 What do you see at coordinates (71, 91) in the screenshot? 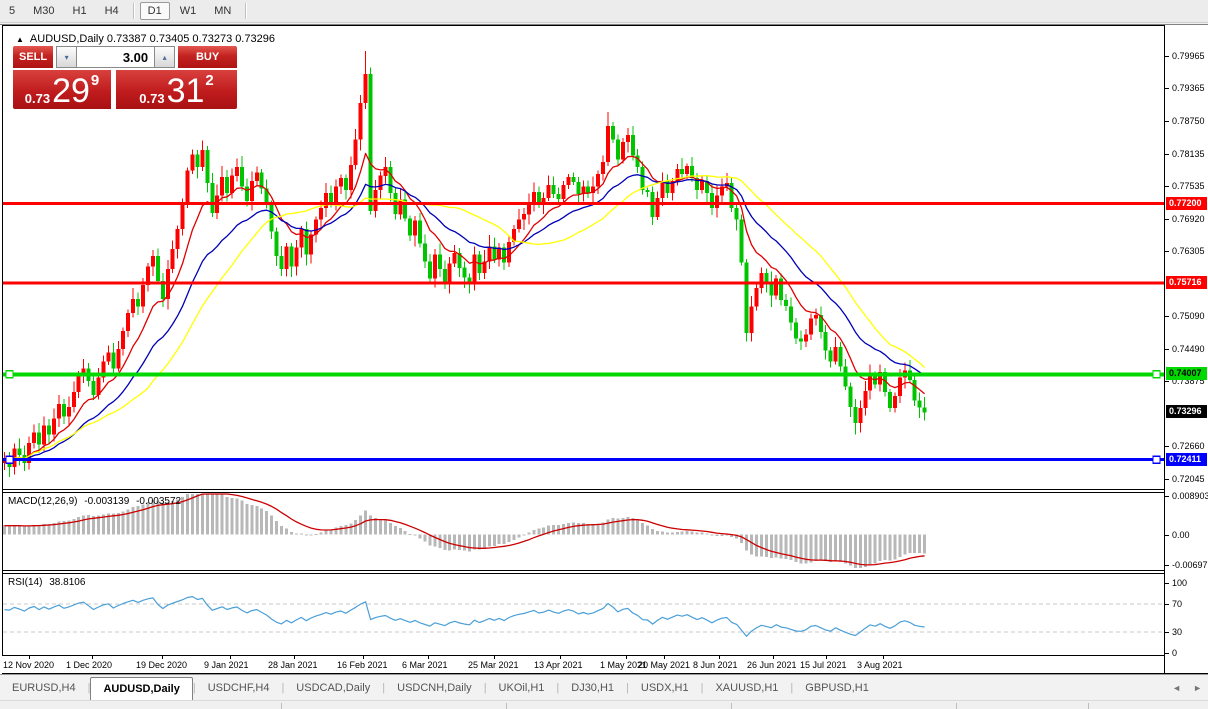
I see `sell-price-pips: 29` at bounding box center [71, 91].